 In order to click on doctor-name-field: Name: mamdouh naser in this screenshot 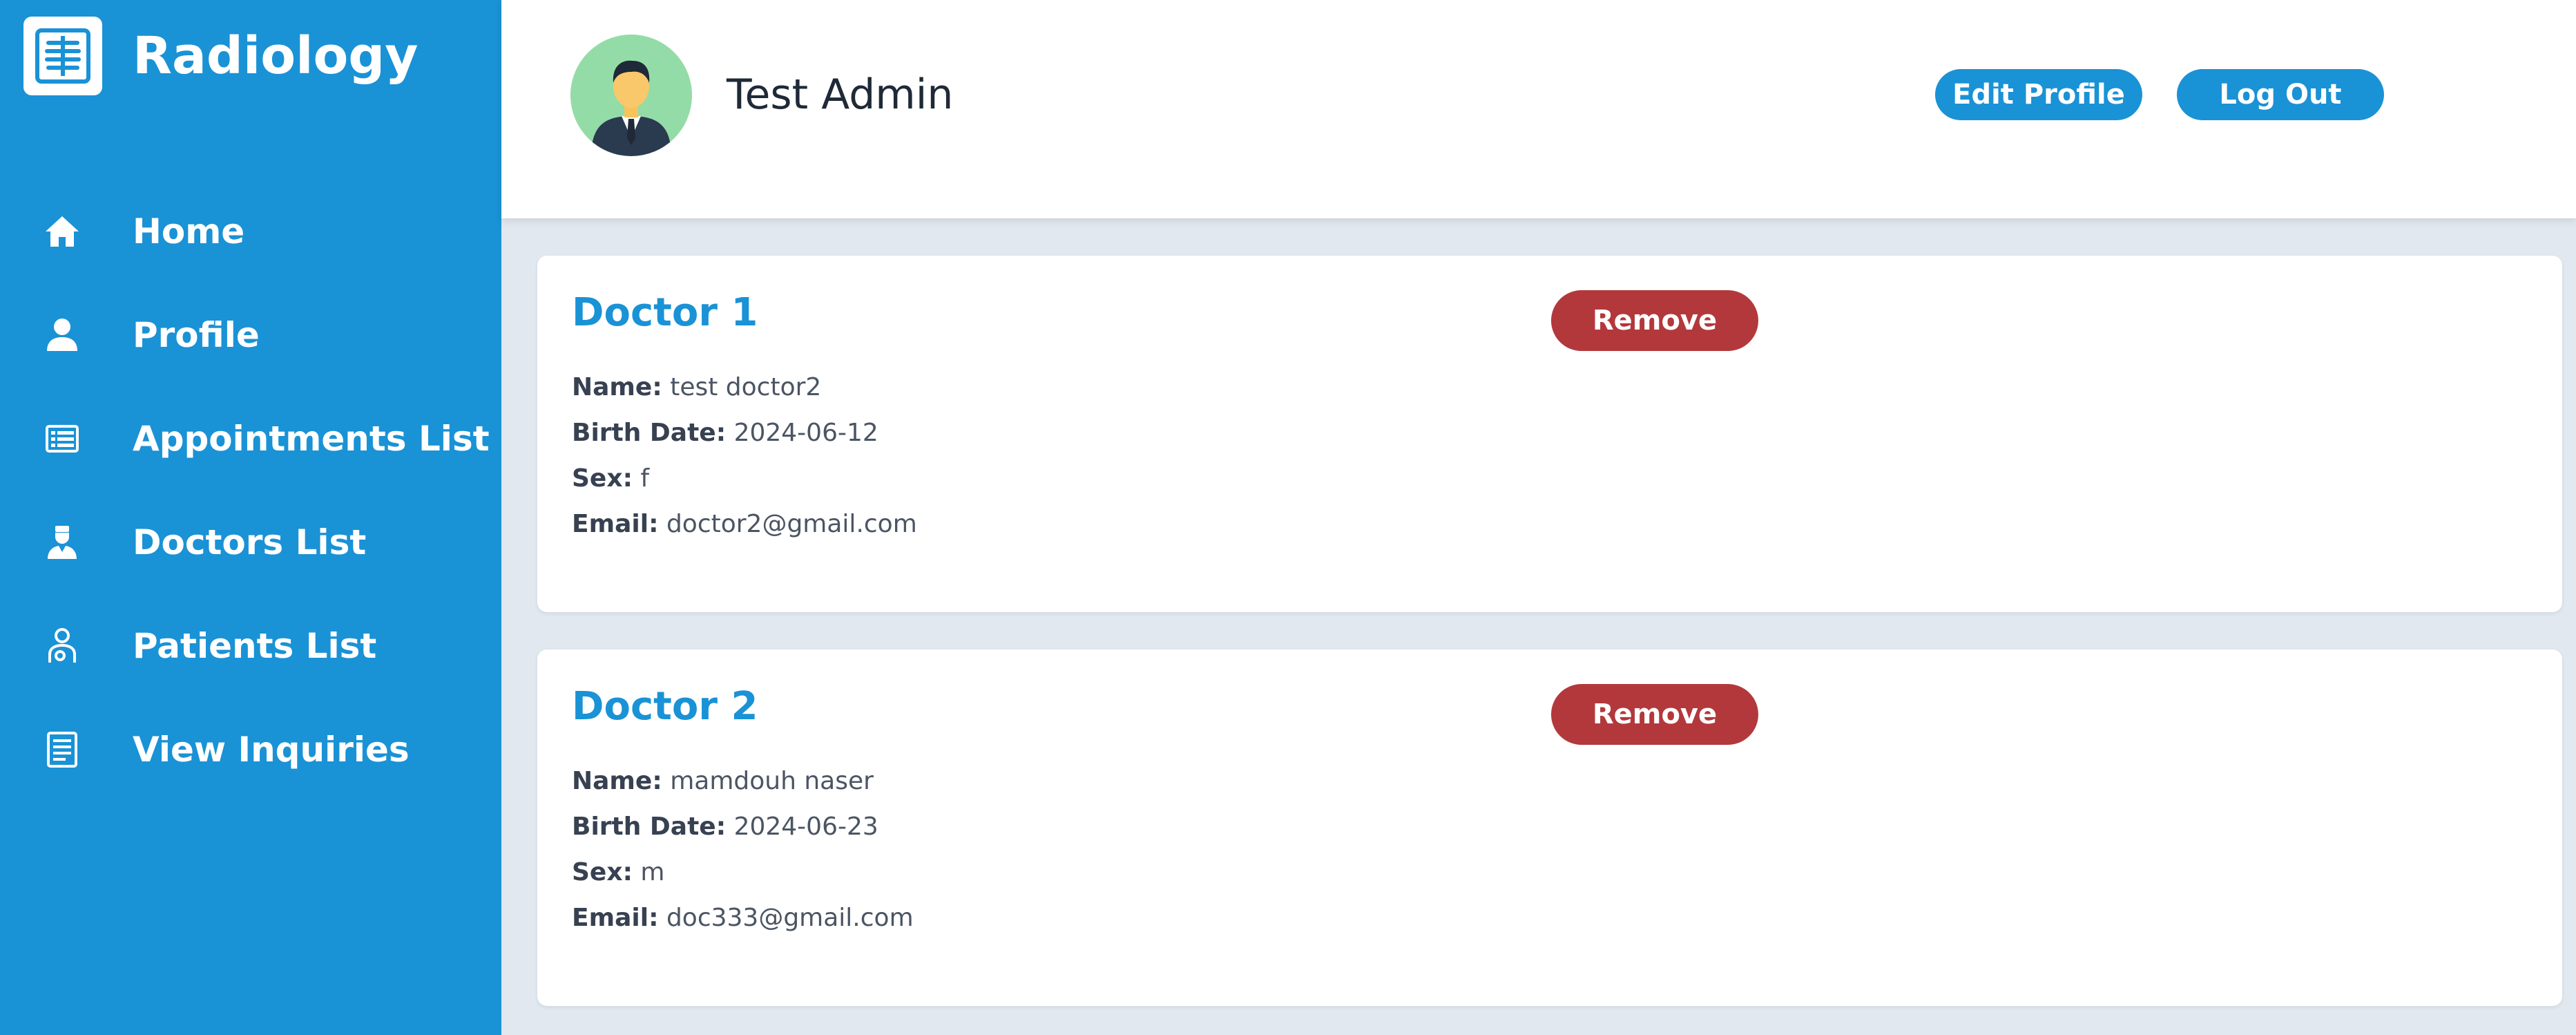, I will do `click(723, 781)`.